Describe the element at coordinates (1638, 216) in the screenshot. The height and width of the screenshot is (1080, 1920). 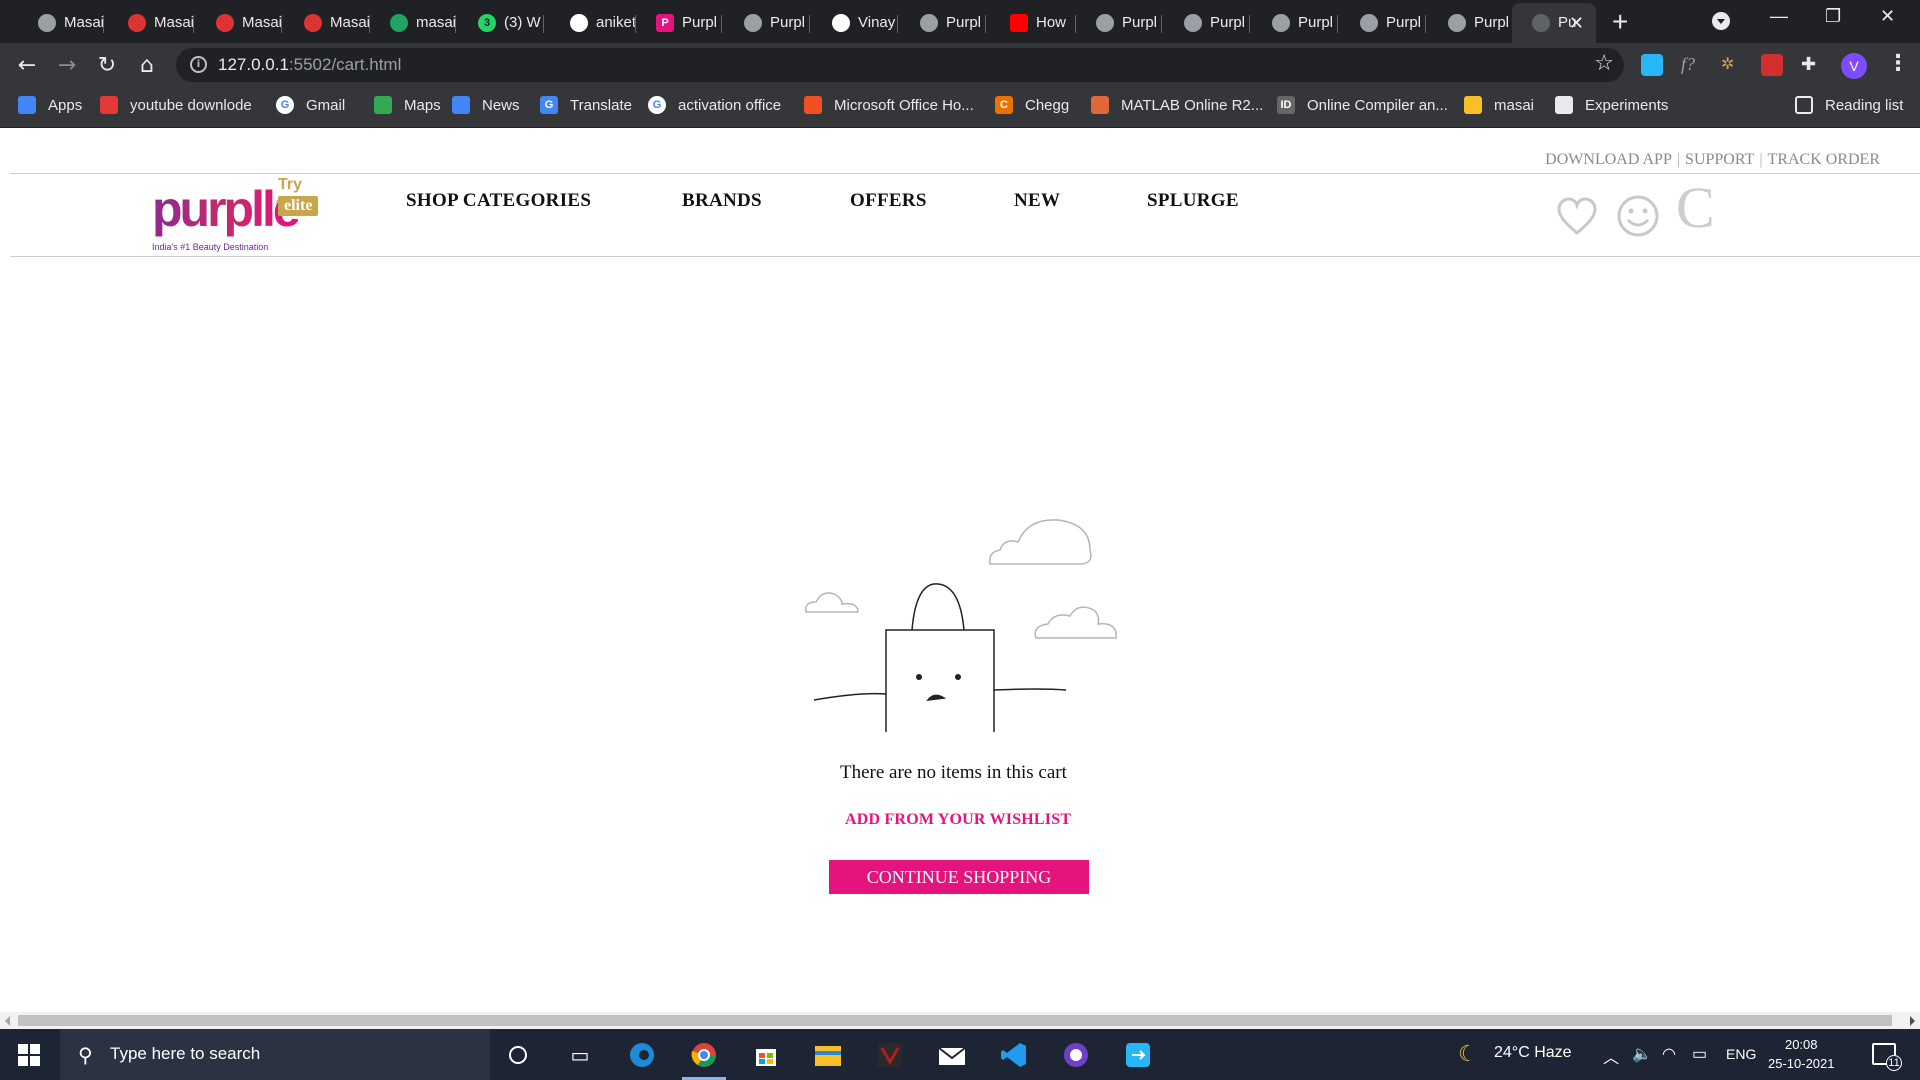
I see `account-smile-icon` at that location.